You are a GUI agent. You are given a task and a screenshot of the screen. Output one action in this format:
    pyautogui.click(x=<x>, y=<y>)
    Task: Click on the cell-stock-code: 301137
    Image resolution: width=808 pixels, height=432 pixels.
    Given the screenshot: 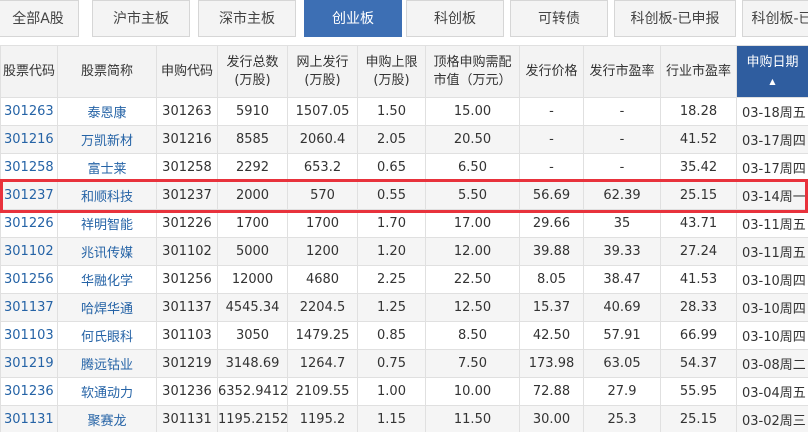 What is the action you would take?
    pyautogui.click(x=29, y=307)
    